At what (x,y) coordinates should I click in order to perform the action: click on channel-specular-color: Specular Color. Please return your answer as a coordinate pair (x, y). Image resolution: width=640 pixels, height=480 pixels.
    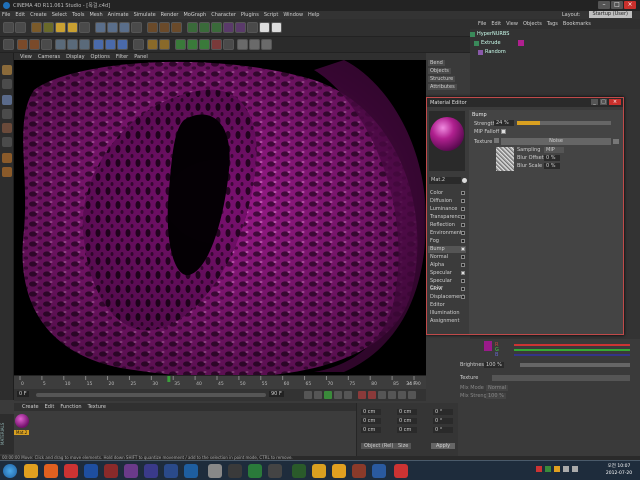
    Looking at the image, I should click on (447, 284).